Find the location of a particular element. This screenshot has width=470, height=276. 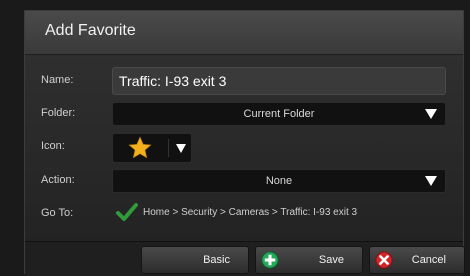

icon-picker is located at coordinates (152, 148).